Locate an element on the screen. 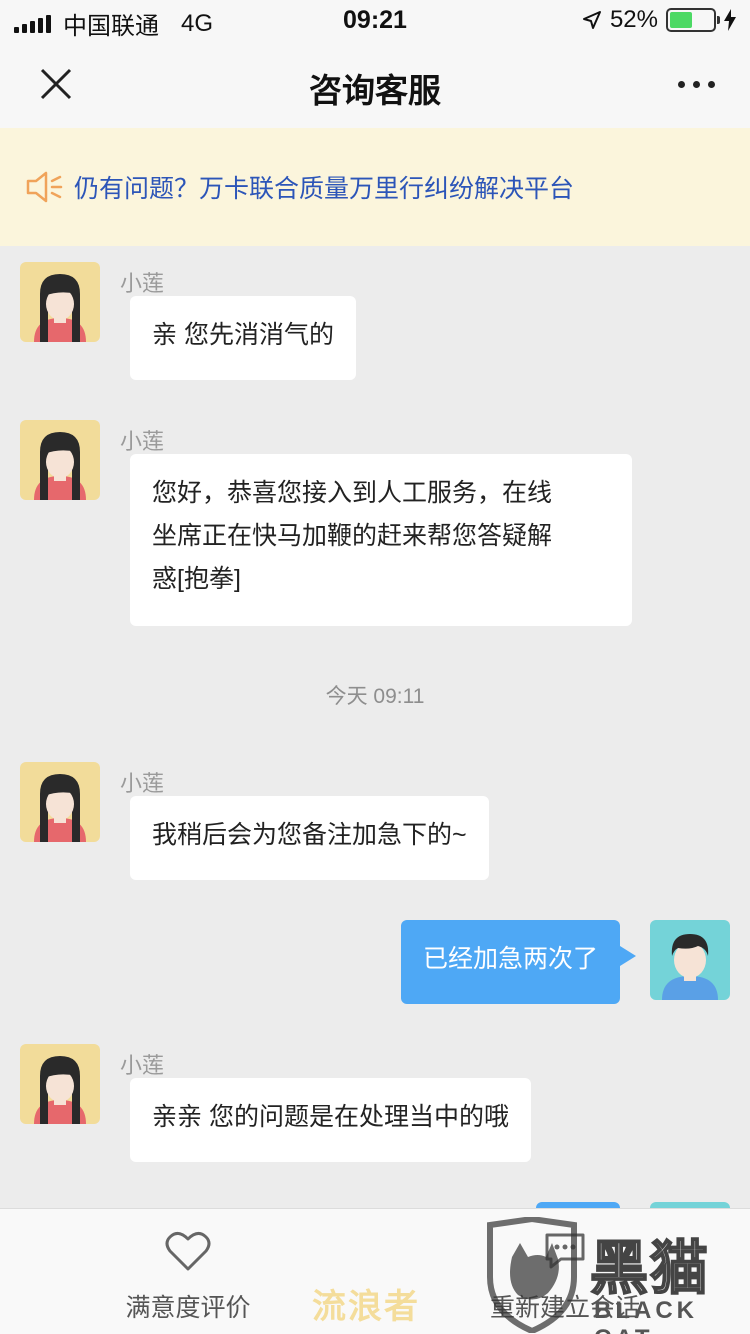 This screenshot has width=750, height=1334. location-icon is located at coordinates (591, 20).